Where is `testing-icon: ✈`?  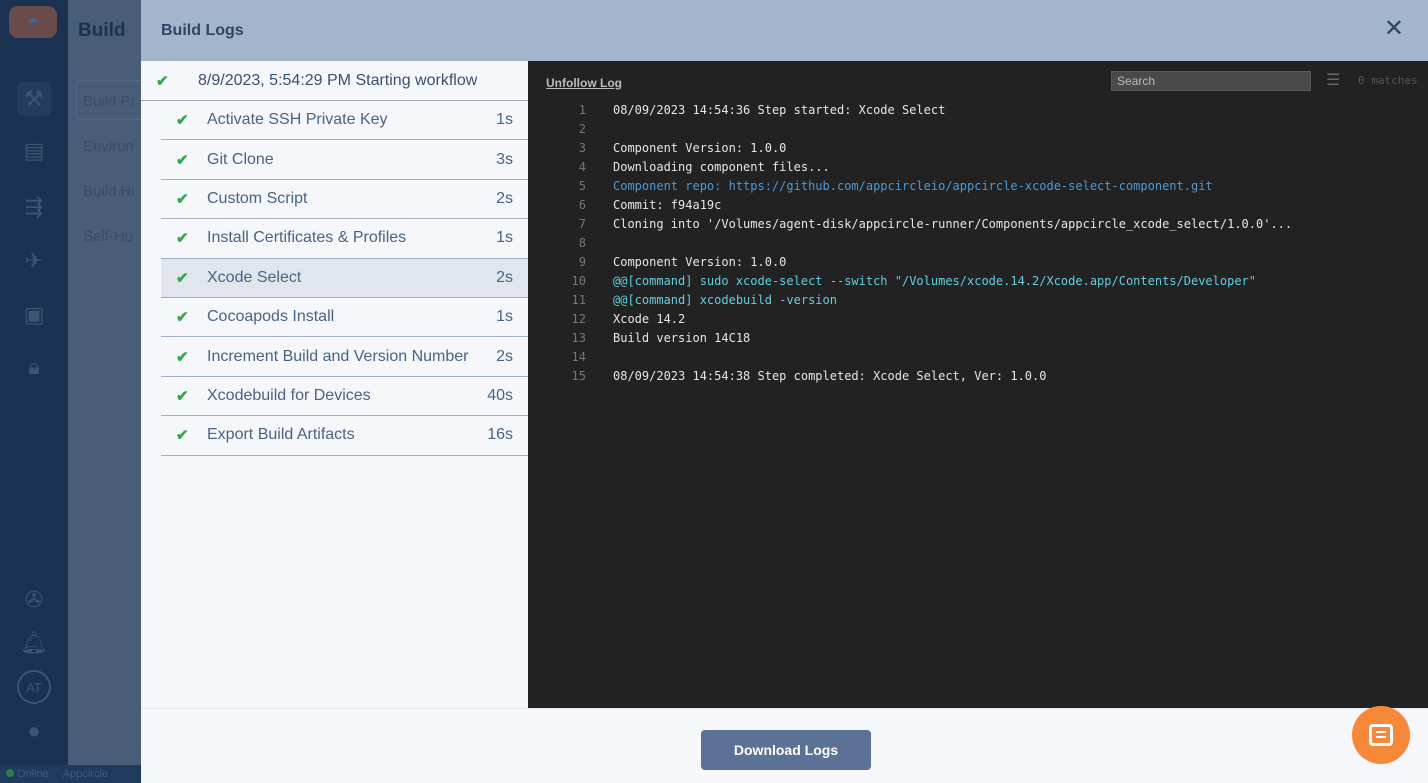 testing-icon: ✈ is located at coordinates (34, 261).